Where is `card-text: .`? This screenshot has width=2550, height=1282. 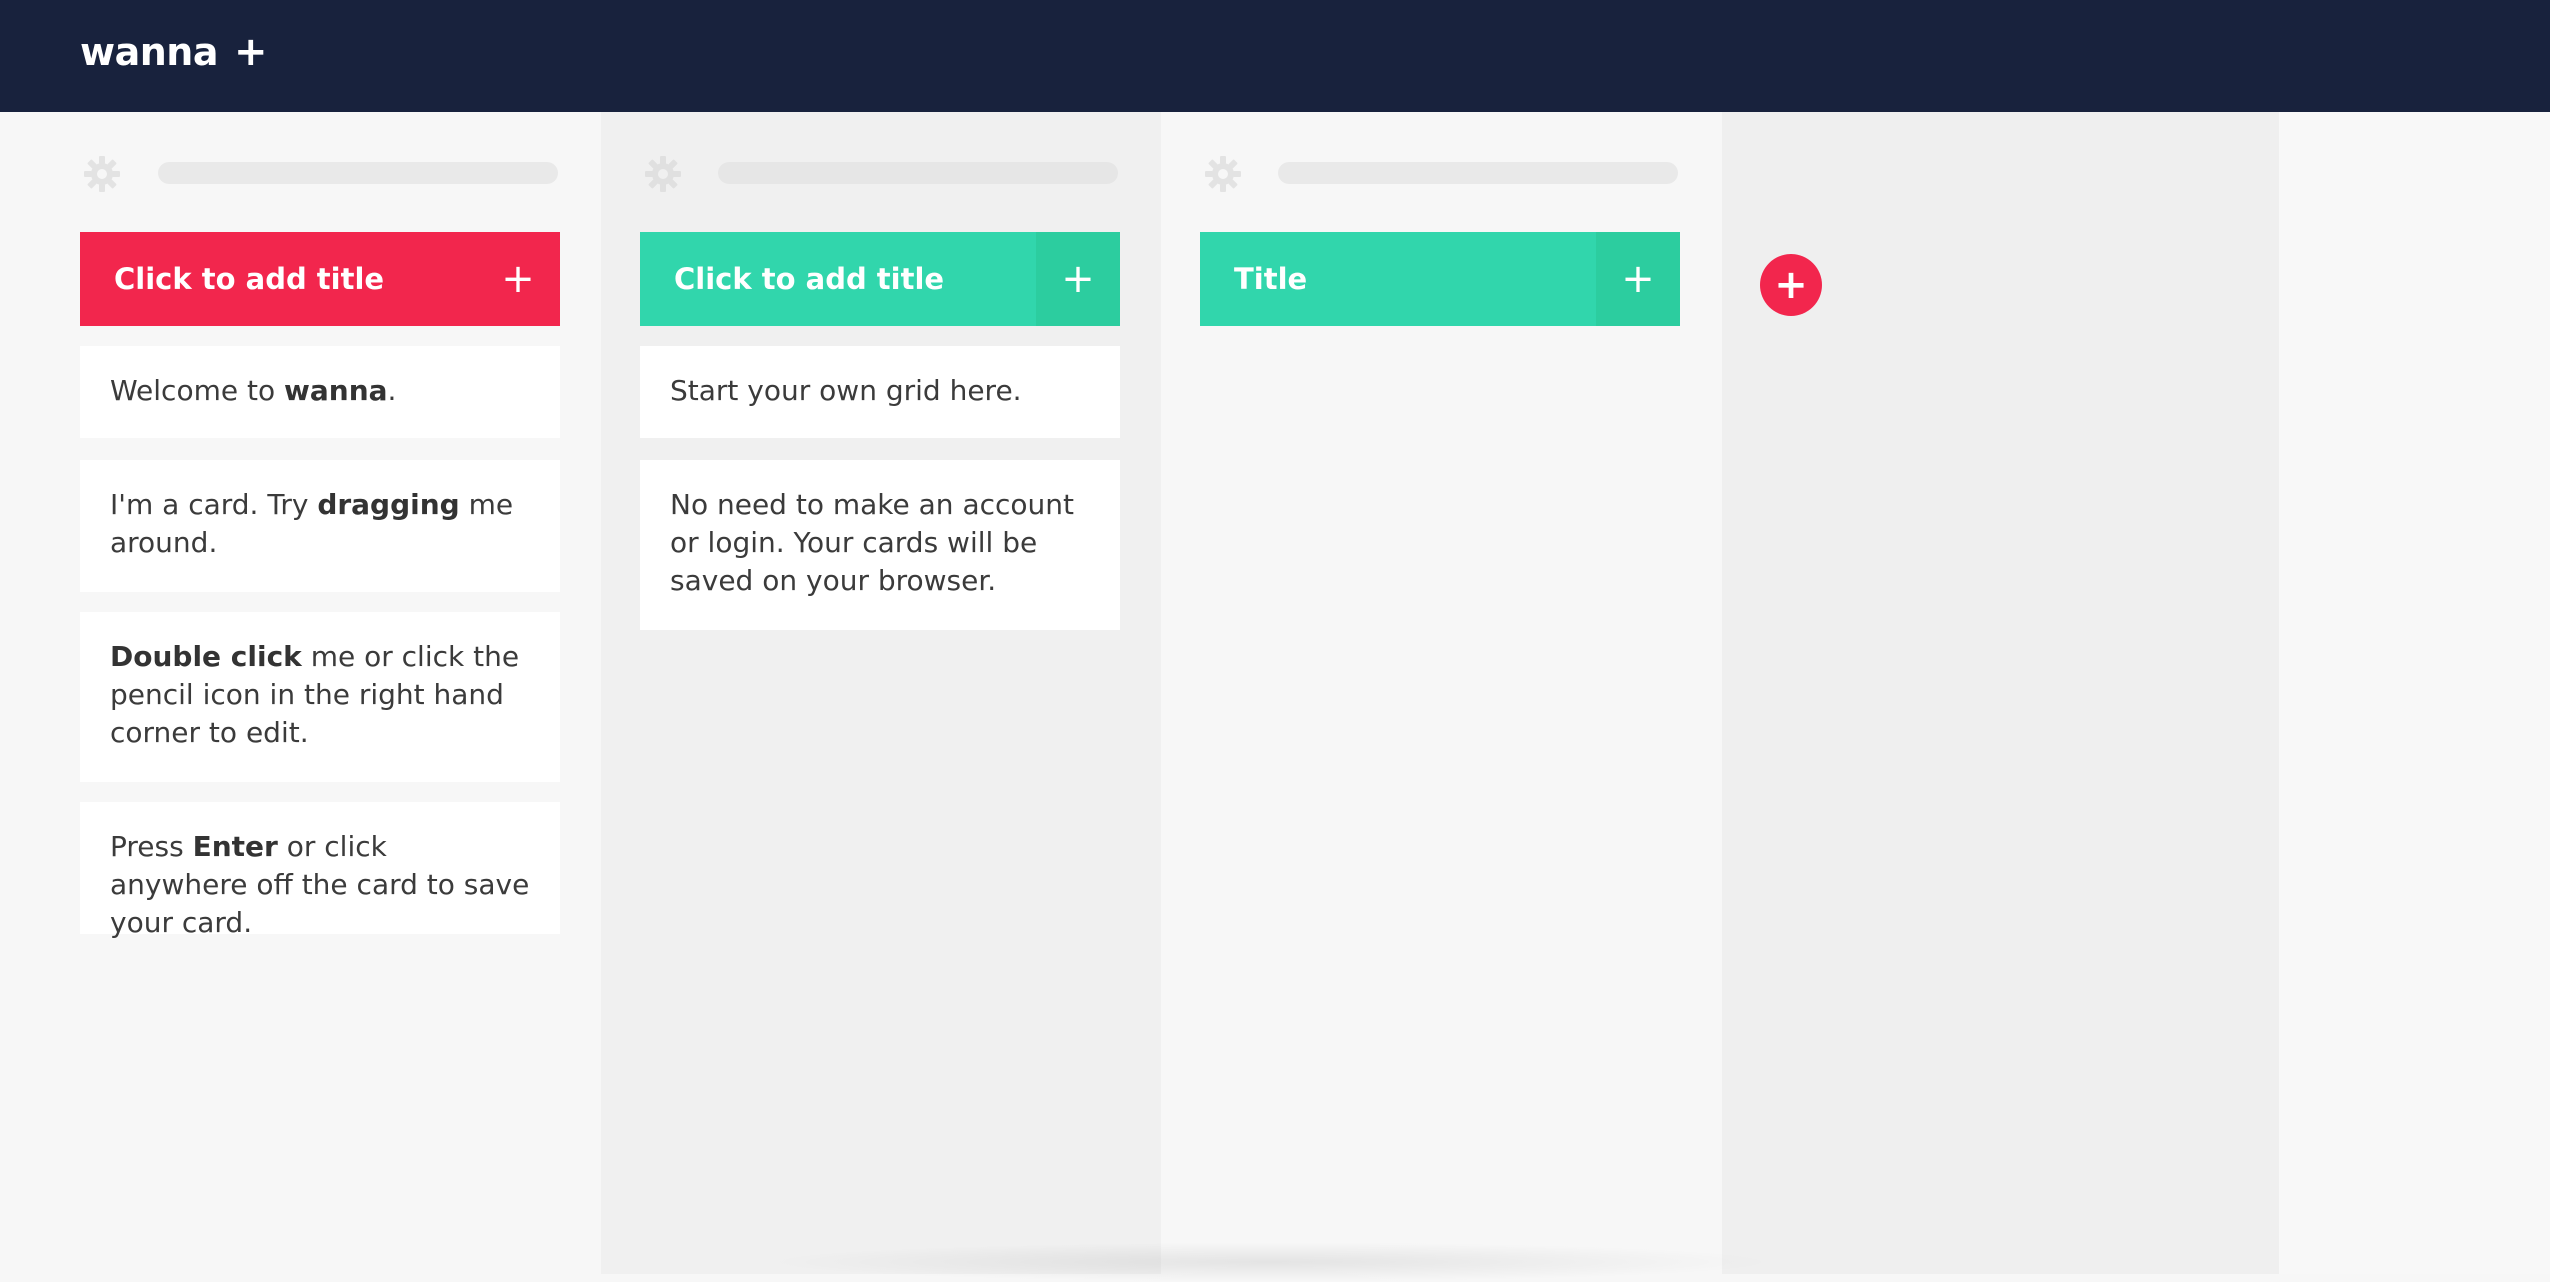
card-text: . is located at coordinates (392, 390).